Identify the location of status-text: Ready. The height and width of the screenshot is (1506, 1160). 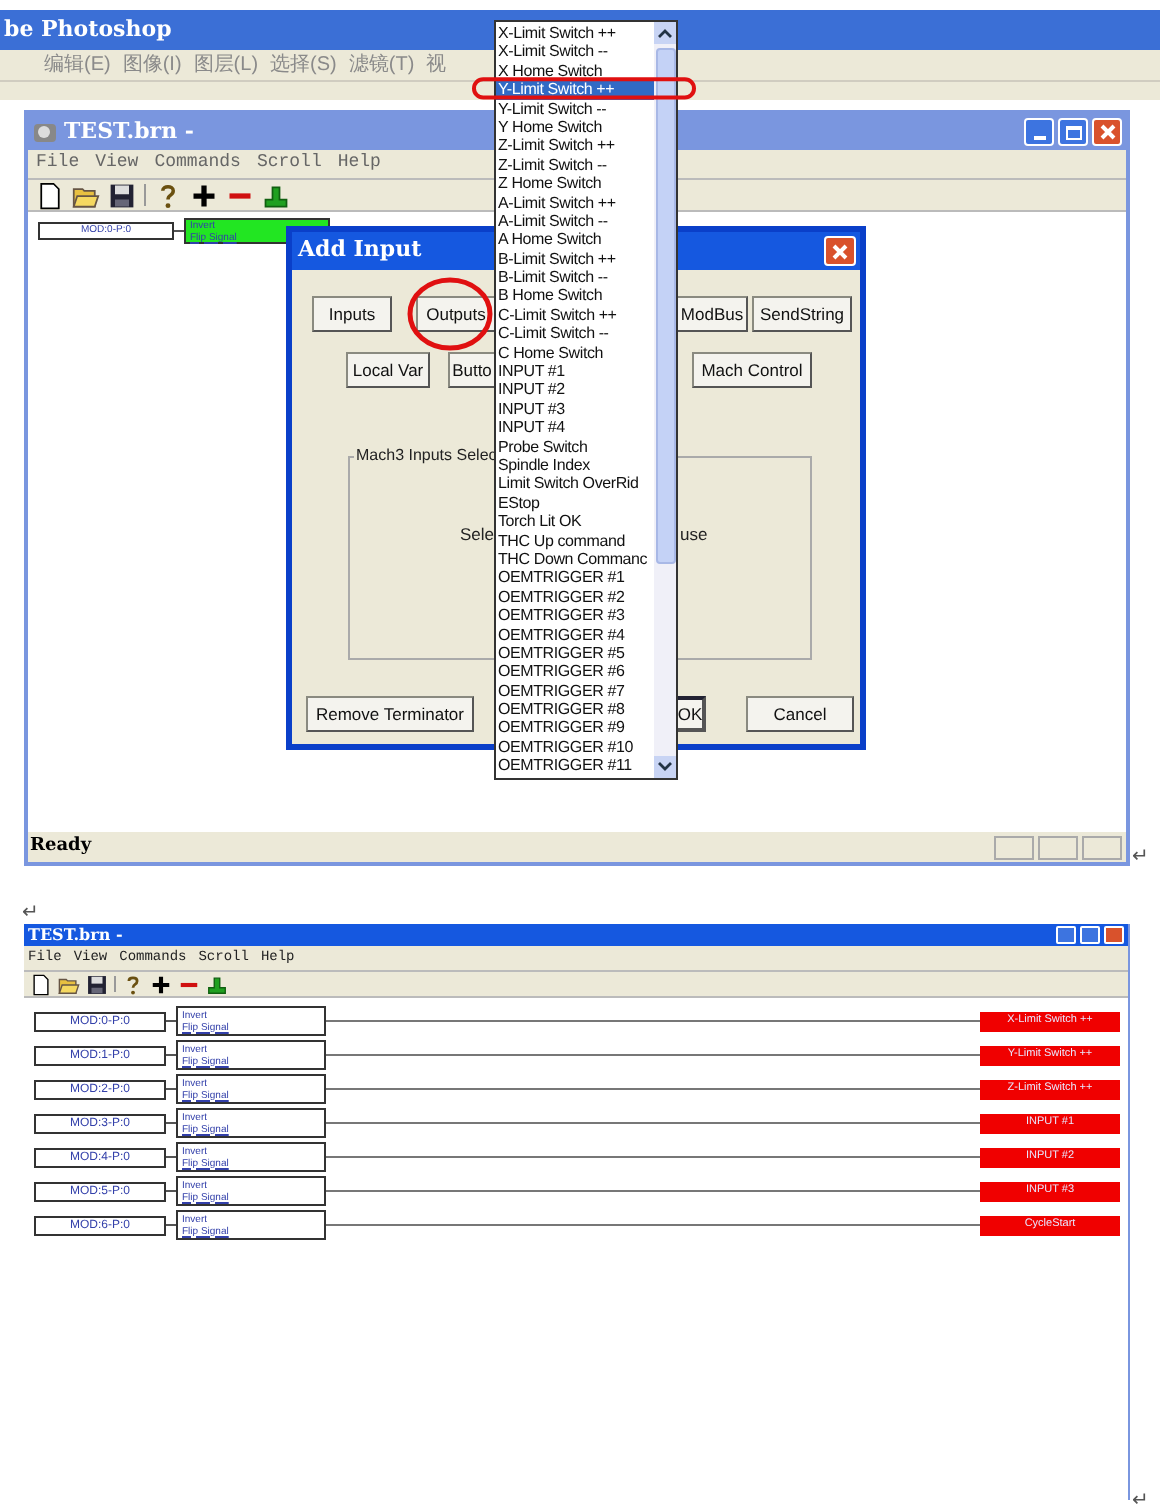
(61, 846).